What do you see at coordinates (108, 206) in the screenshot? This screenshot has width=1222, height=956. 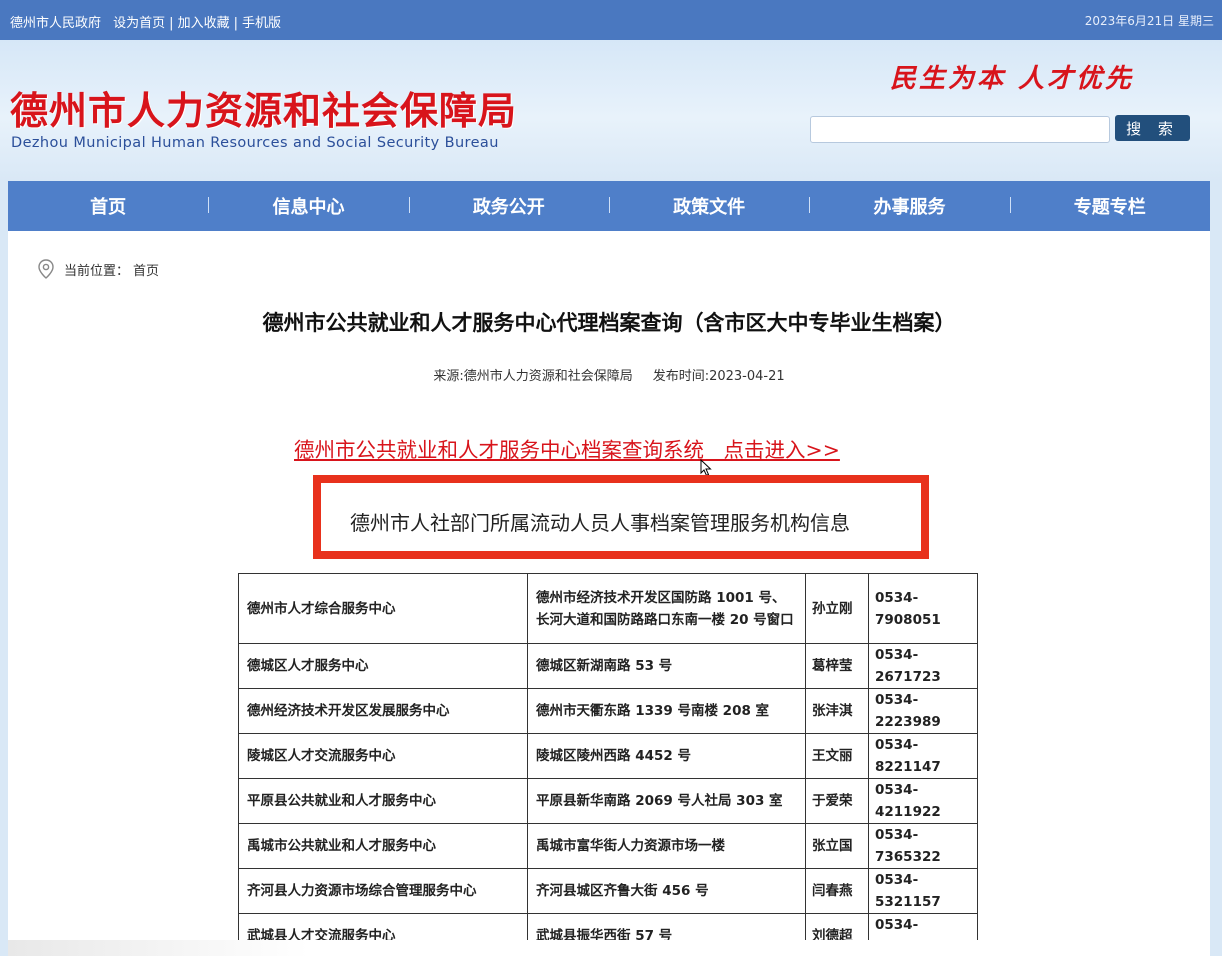 I see `nav-item-home: 首页` at bounding box center [108, 206].